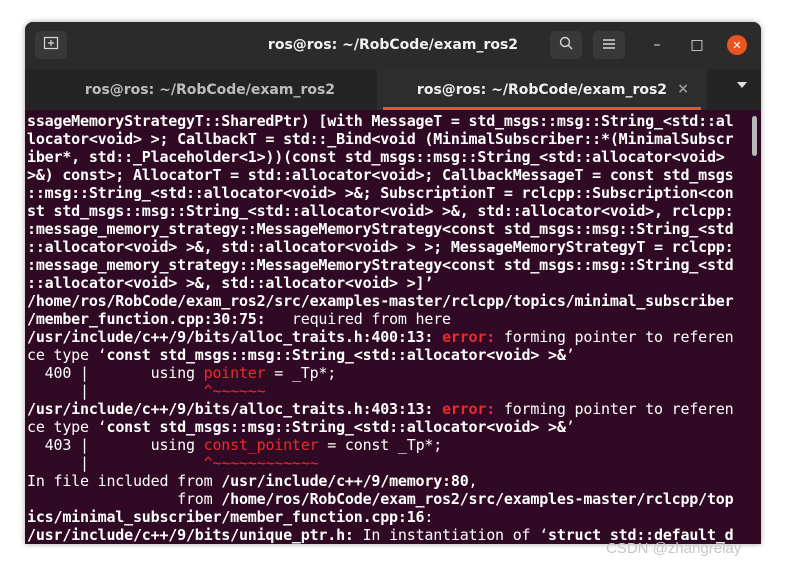  I want to click on source-line-rest: = _Tp*;, so click(301, 373).